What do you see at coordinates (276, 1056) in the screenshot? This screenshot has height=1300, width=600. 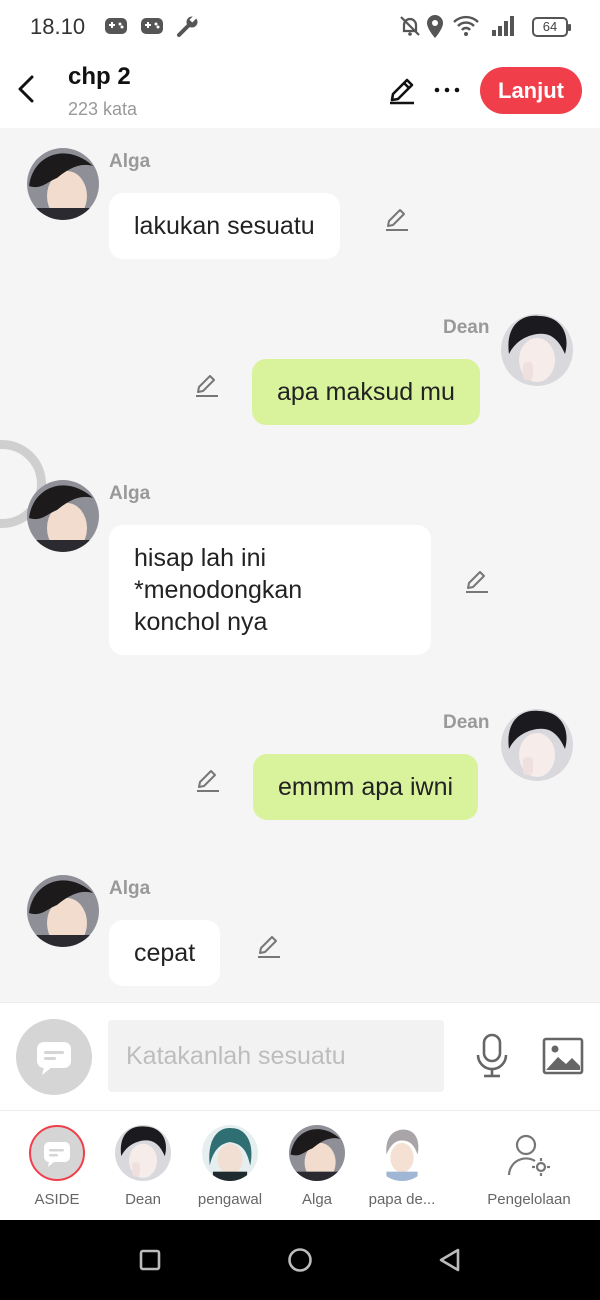 I see `message-input` at bounding box center [276, 1056].